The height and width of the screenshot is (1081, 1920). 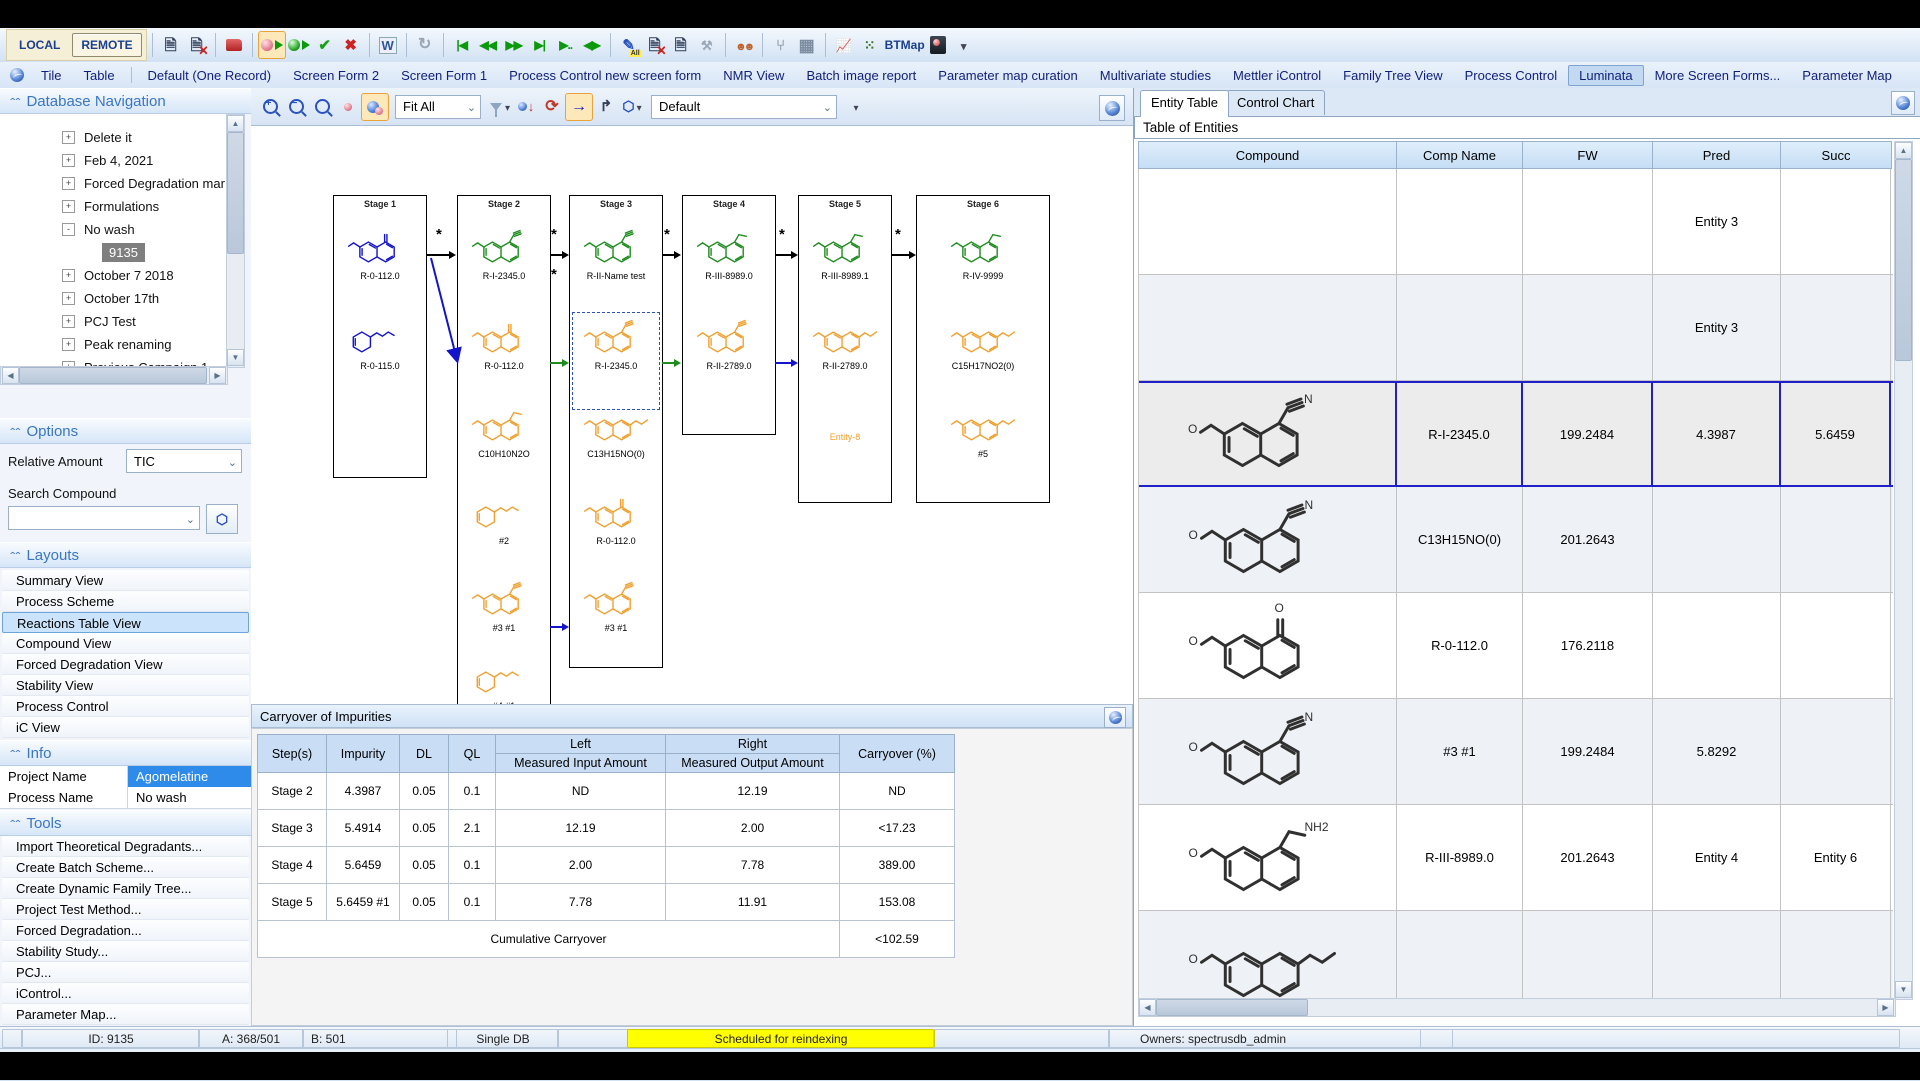 What do you see at coordinates (504, 680) in the screenshot?
I see `scheme-compound: #4 #1` at bounding box center [504, 680].